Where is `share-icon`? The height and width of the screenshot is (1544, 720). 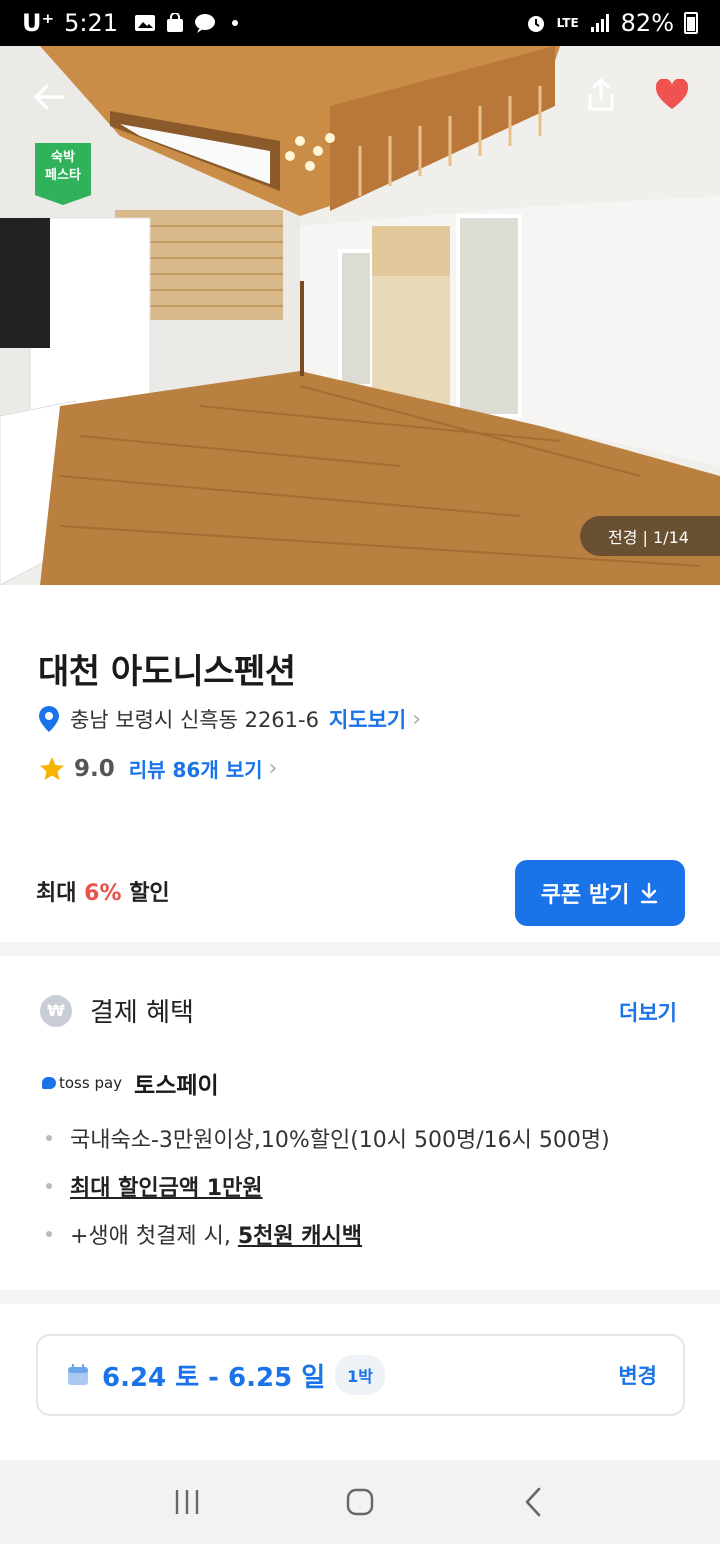
share-icon is located at coordinates (601, 94).